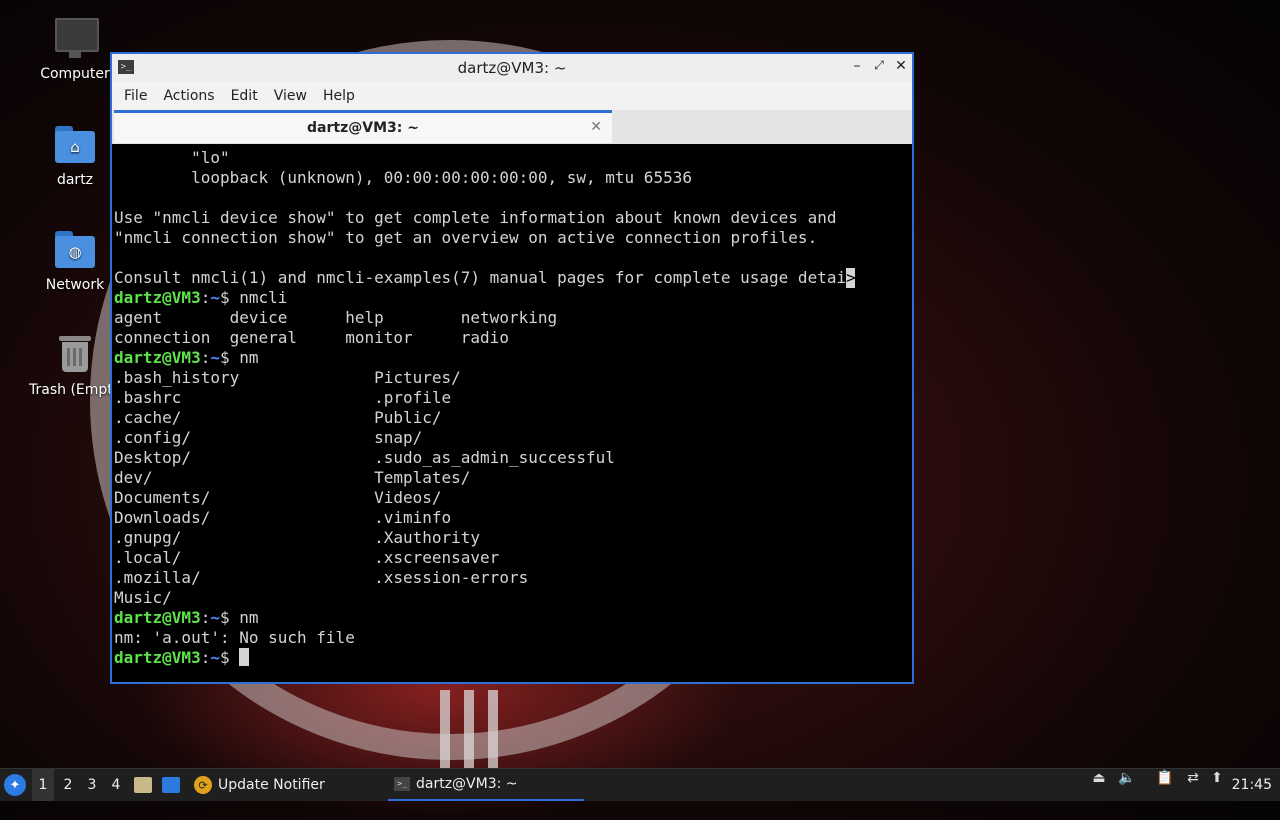  I want to click on workspace-3: 3, so click(92, 785).